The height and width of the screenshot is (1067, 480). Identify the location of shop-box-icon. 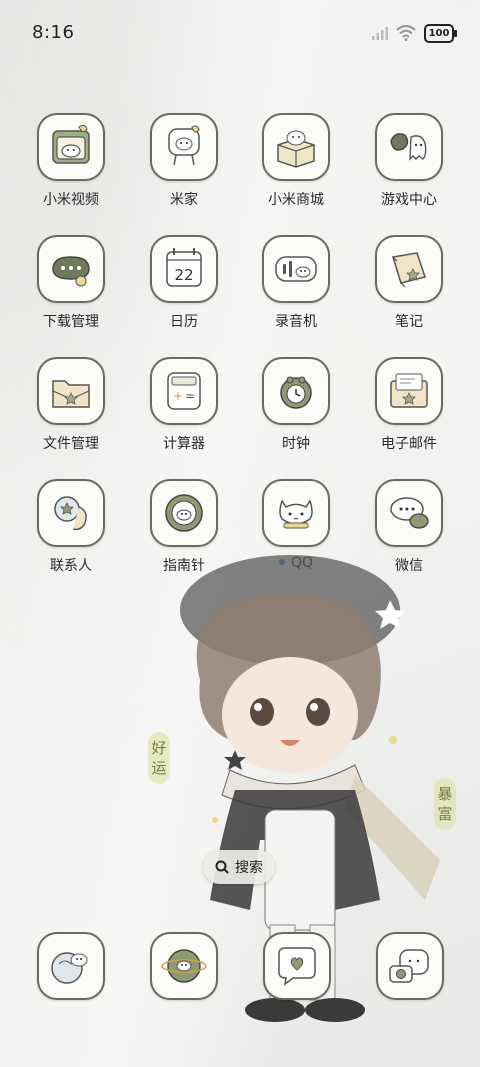
(296, 147).